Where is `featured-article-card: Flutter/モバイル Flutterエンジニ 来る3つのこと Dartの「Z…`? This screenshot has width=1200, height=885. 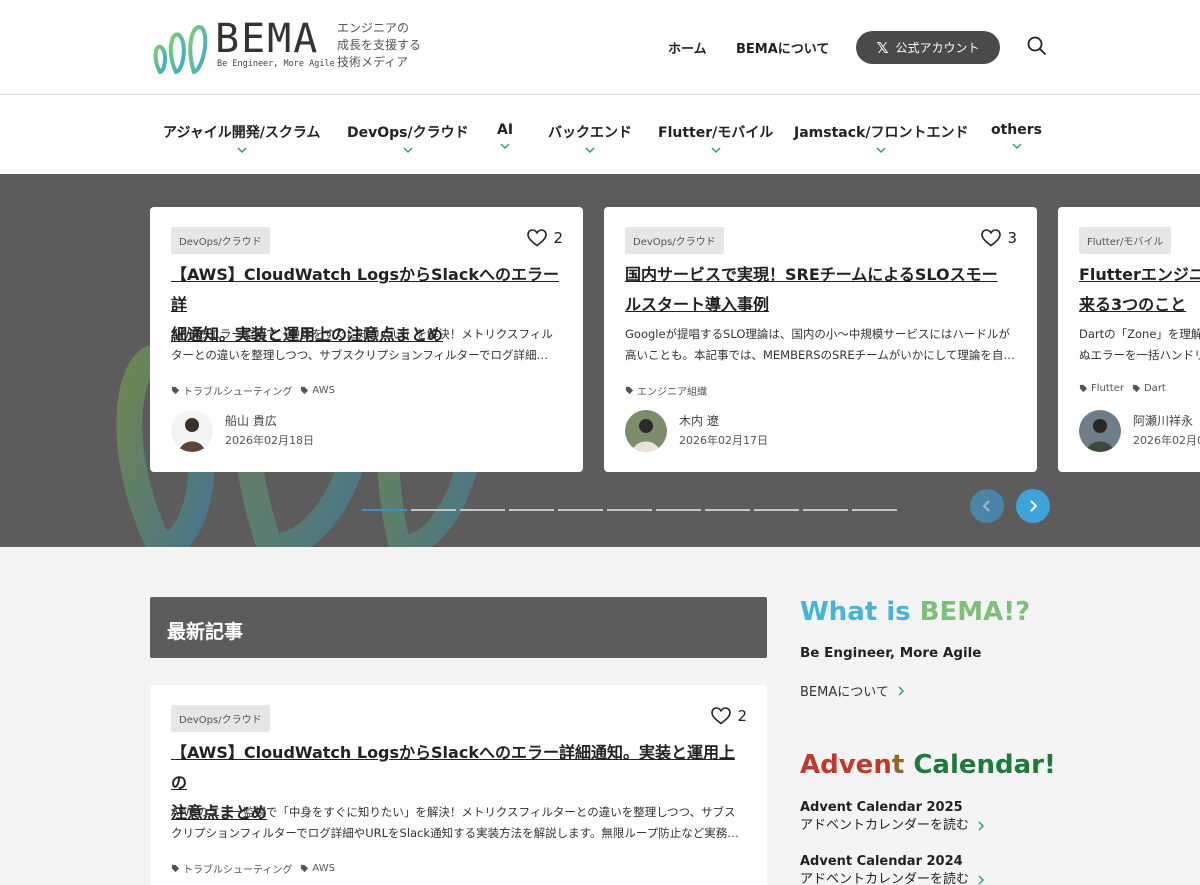 featured-article-card: Flutter/モバイル Flutterエンジニ 来る3つのこと Dartの「Z… is located at coordinates (1129, 339).